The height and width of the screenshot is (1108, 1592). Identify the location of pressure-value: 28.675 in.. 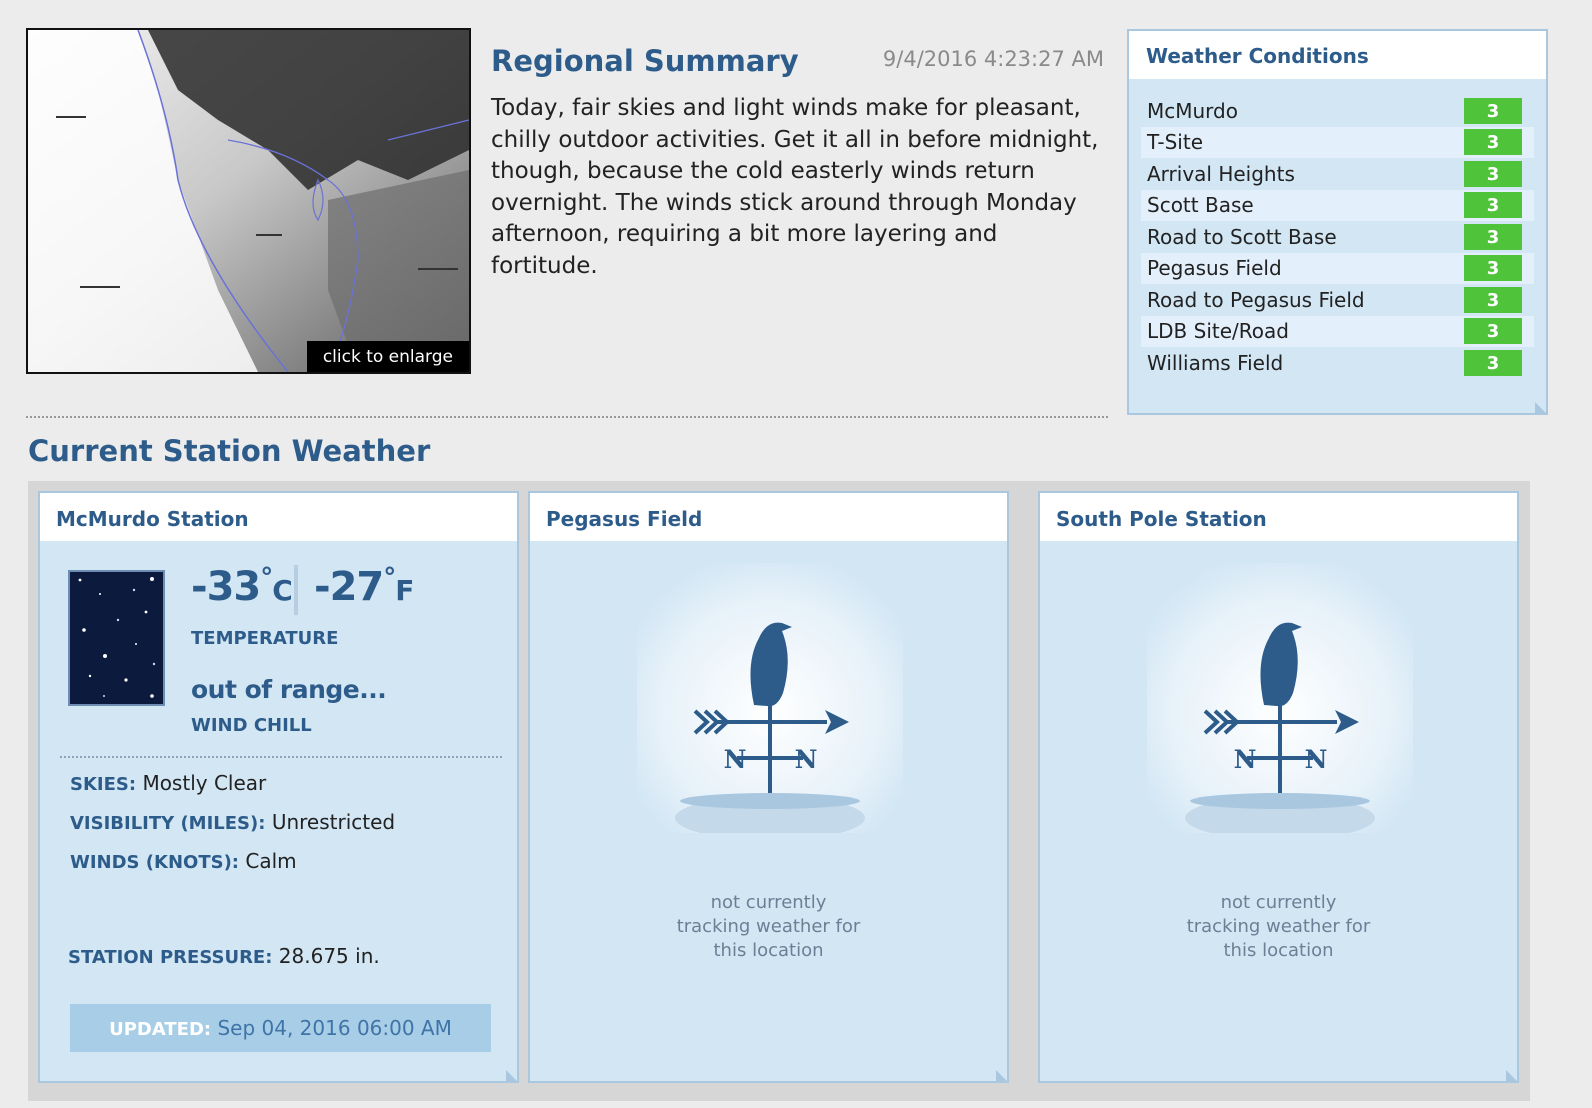
(329, 956).